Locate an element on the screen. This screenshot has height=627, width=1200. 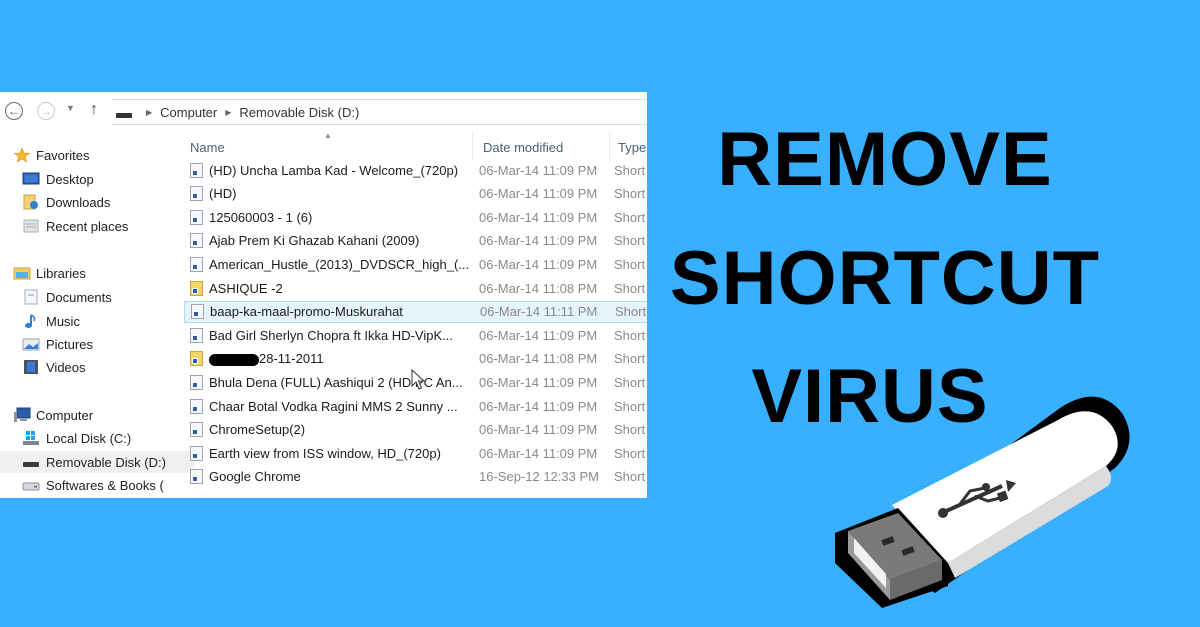
sidebar-item-softwares-books: Softwares & Books ( is located at coordinates (97, 485).